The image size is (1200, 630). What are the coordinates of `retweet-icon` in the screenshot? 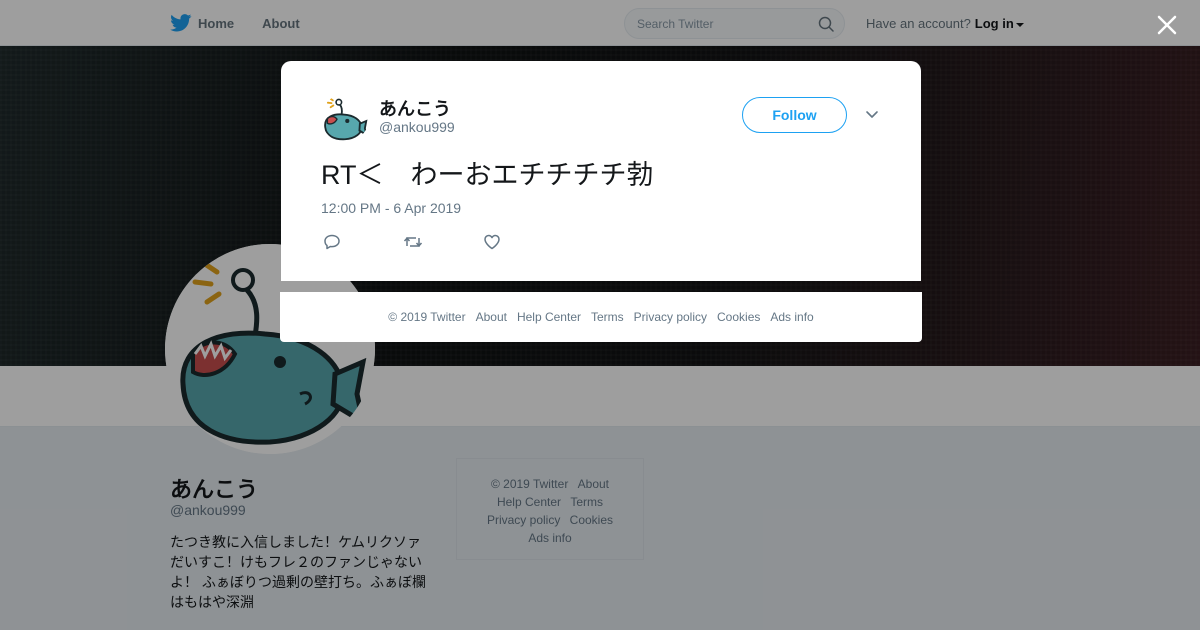 It's located at (413, 242).